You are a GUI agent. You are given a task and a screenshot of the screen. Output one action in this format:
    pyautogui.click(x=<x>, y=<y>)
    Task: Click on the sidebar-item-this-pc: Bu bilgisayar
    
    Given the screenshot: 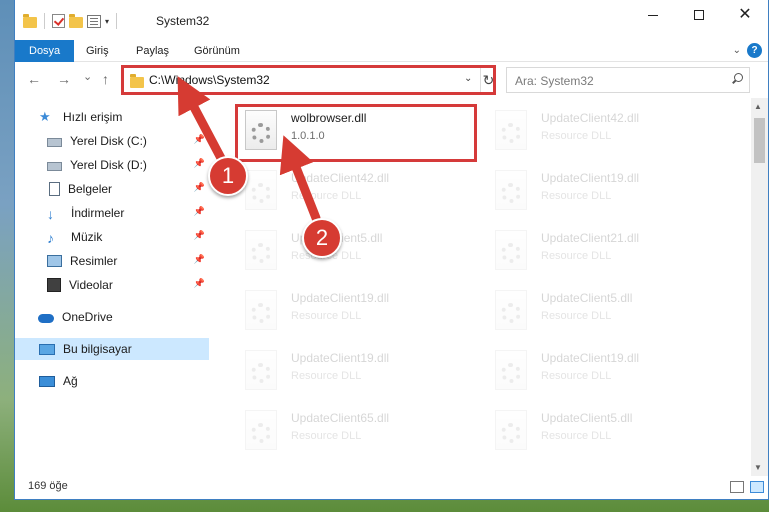 What is the action you would take?
    pyautogui.click(x=112, y=349)
    